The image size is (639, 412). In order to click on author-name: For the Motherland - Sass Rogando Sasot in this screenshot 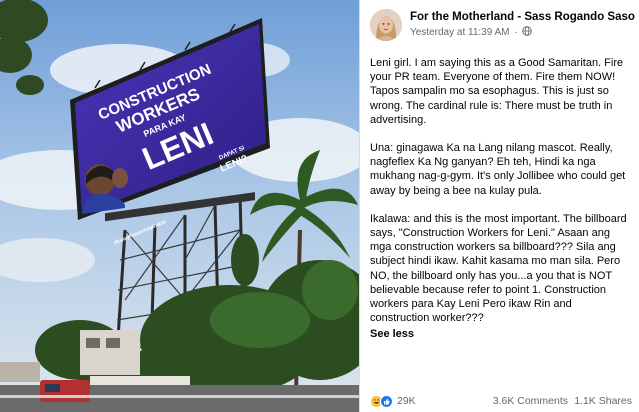, I will do `click(522, 17)`.